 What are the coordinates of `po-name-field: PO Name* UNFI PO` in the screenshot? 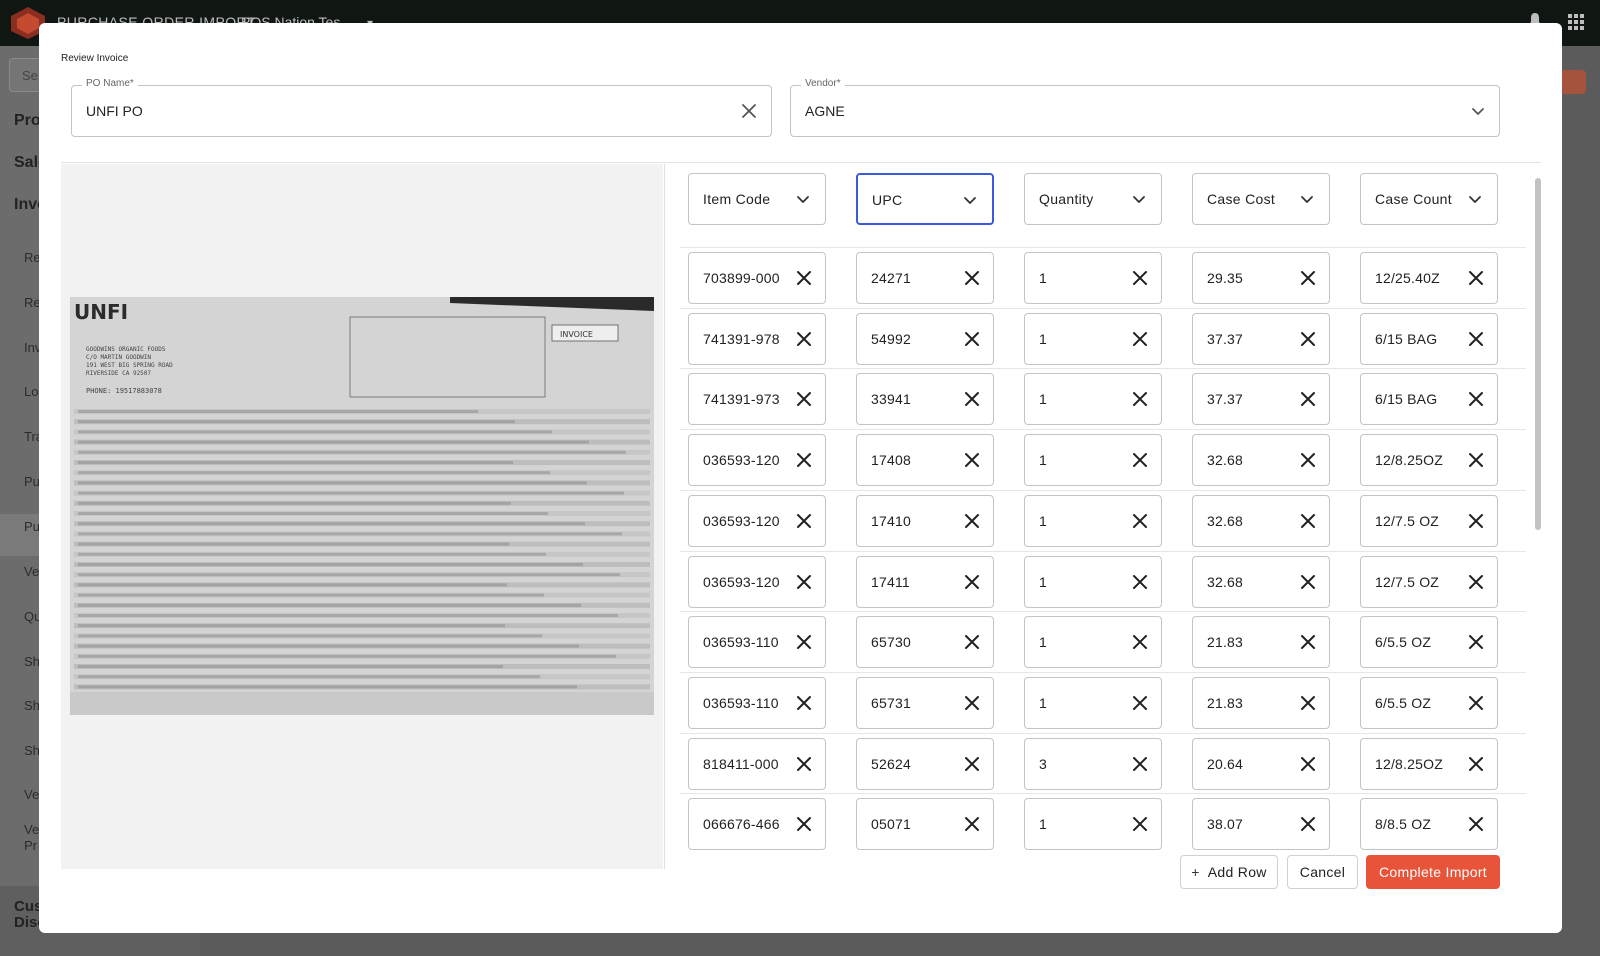 It's located at (421, 107).